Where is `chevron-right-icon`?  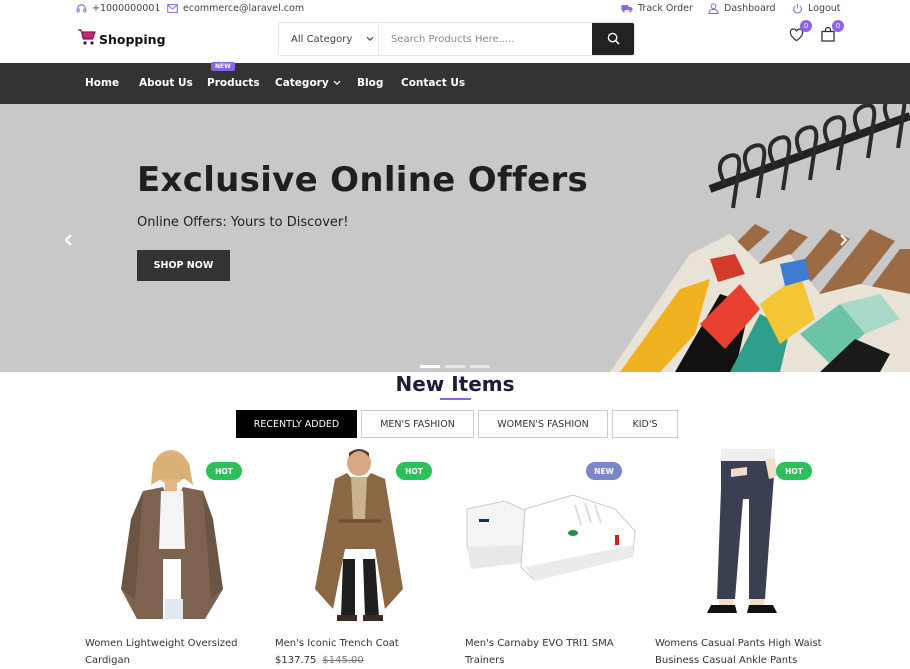
chevron-right-icon is located at coordinates (843, 239).